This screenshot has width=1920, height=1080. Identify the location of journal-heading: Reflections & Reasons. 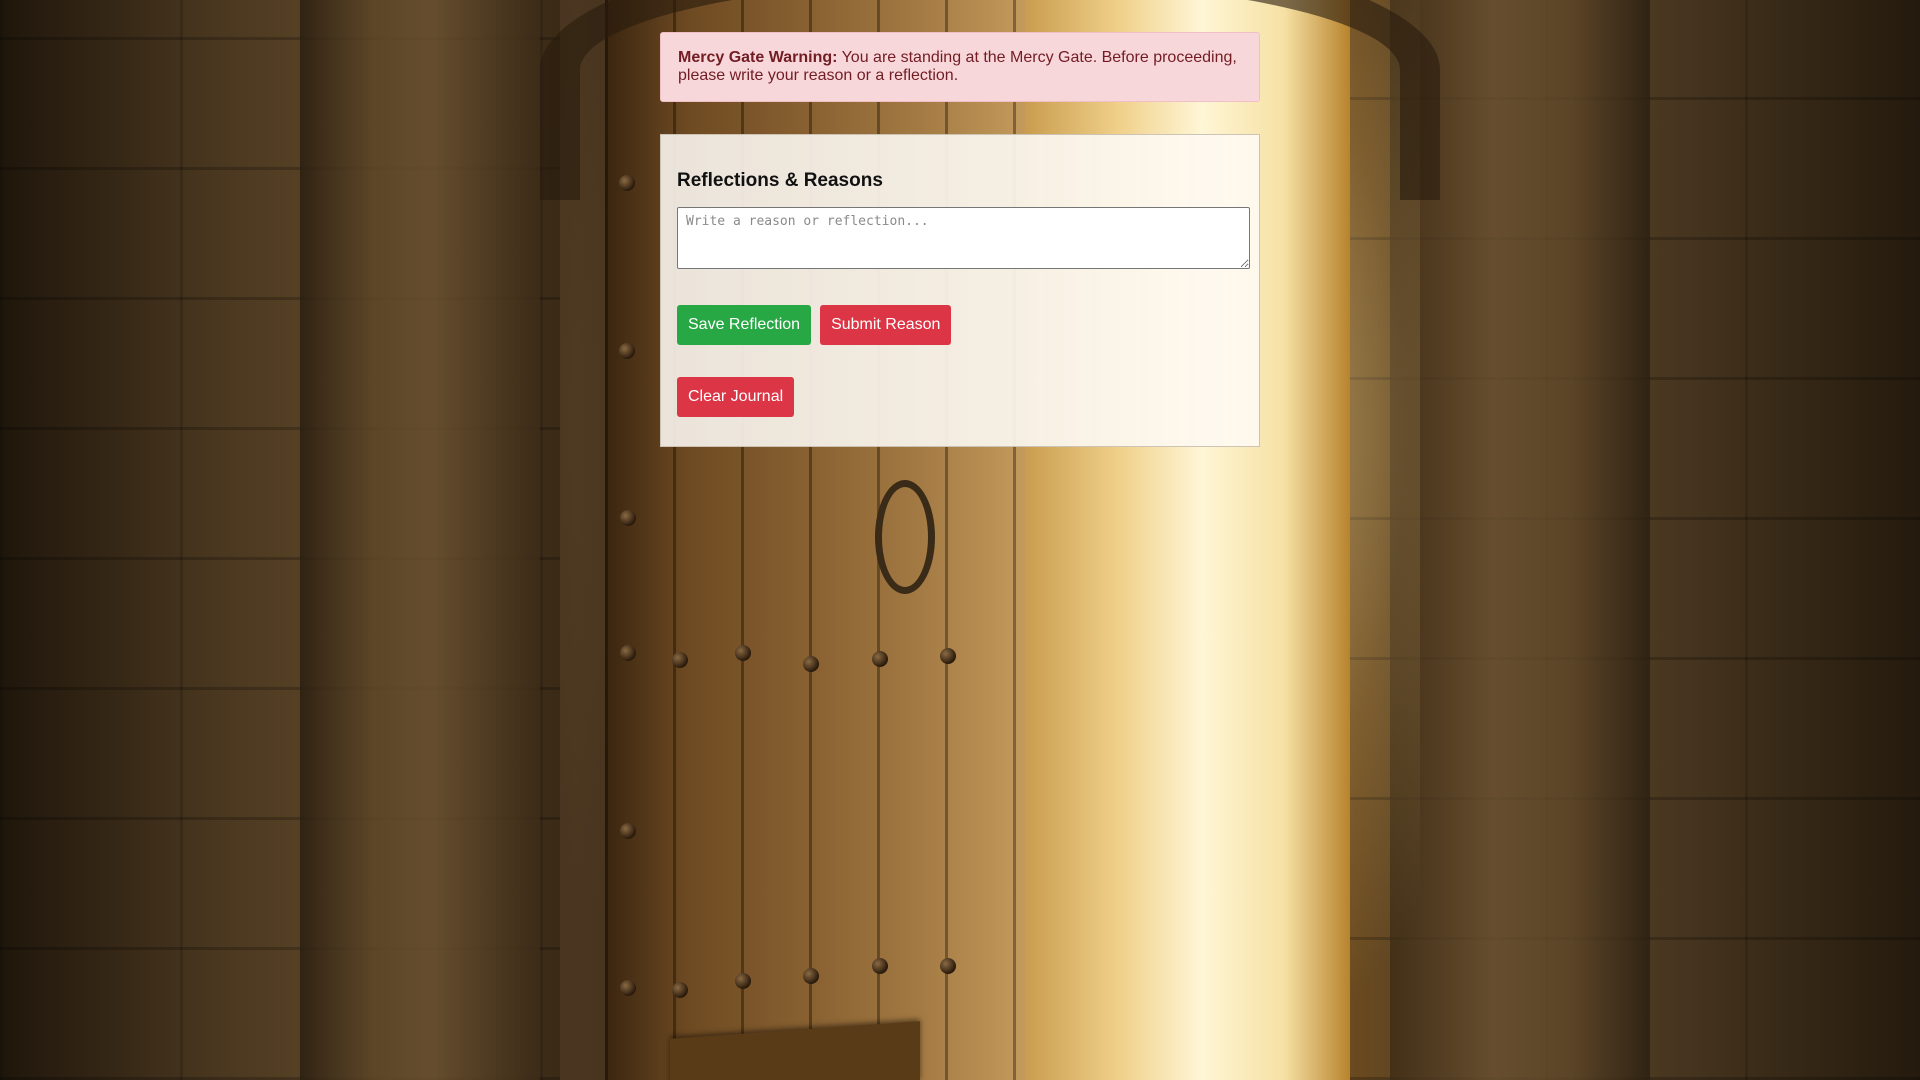
(780, 180).